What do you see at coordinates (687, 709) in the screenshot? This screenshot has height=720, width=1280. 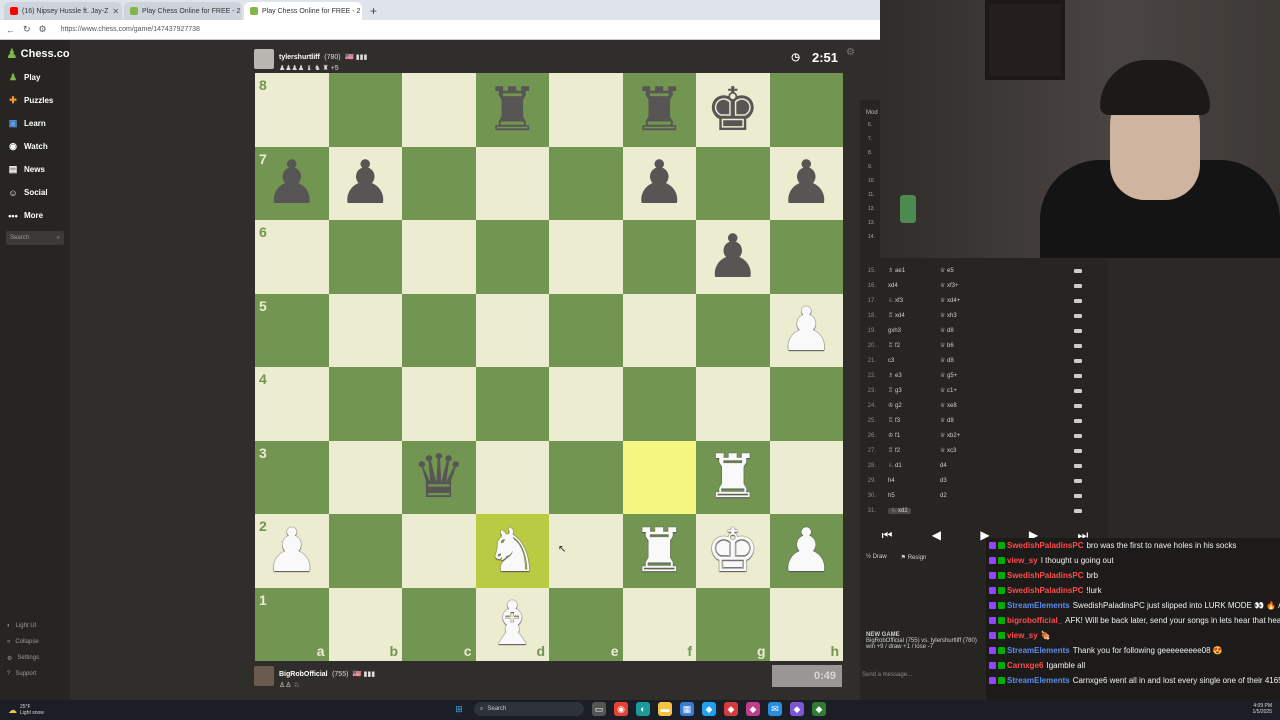 I see `store-icon: ▦` at bounding box center [687, 709].